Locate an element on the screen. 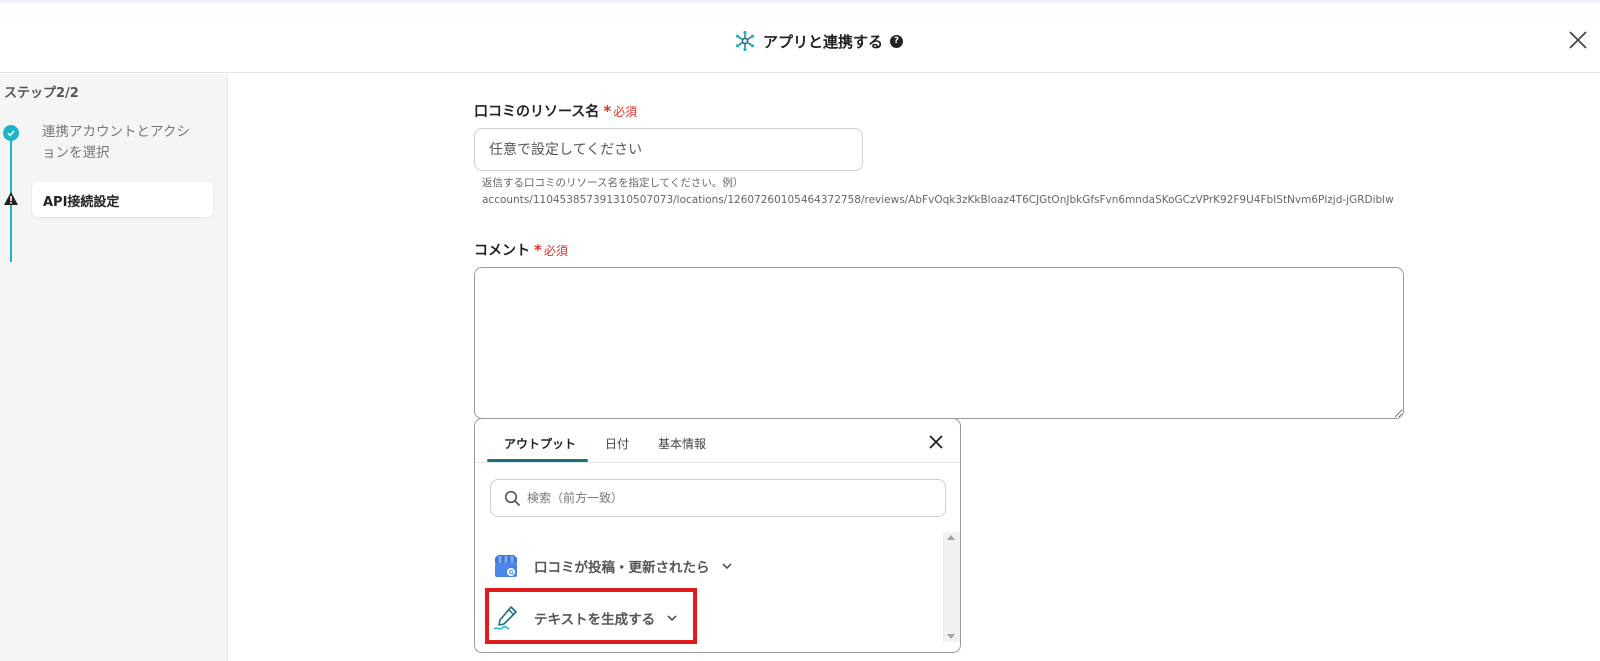  modal-title: アプリと連携する ? is located at coordinates (819, 41).